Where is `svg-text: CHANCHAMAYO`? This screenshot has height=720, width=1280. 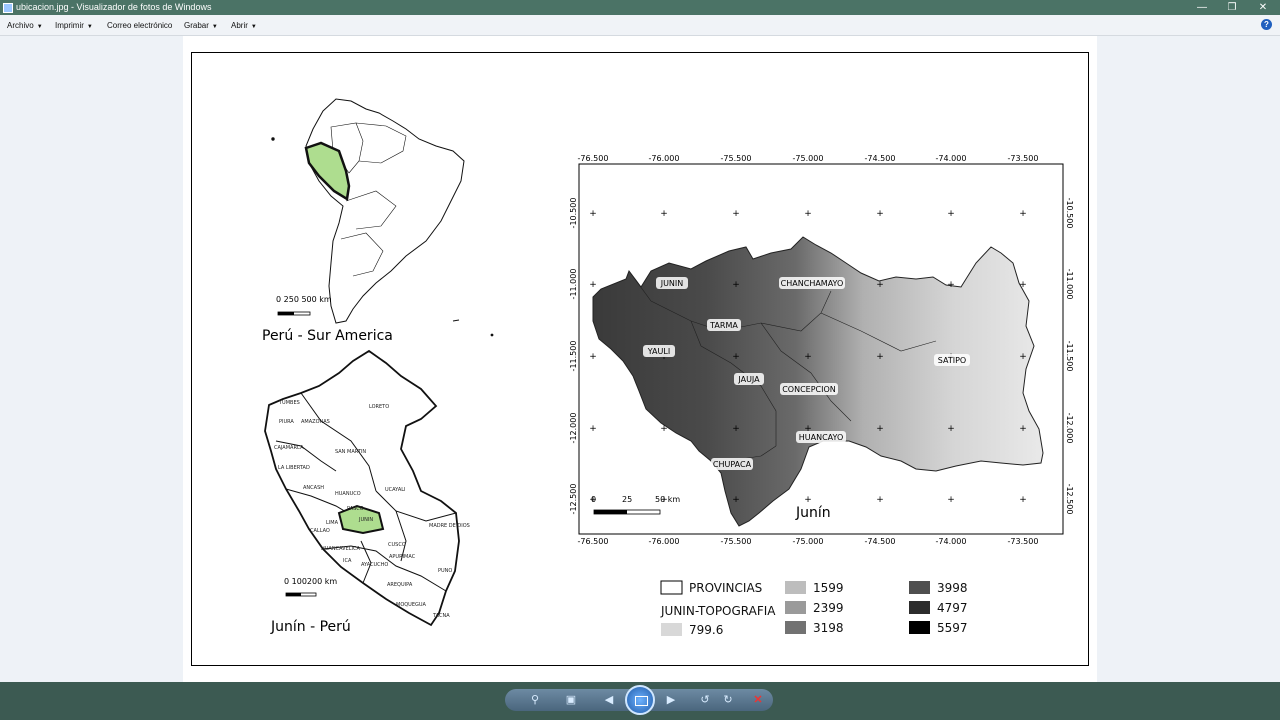
svg-text: CHANCHAMAYO is located at coordinates (812, 283).